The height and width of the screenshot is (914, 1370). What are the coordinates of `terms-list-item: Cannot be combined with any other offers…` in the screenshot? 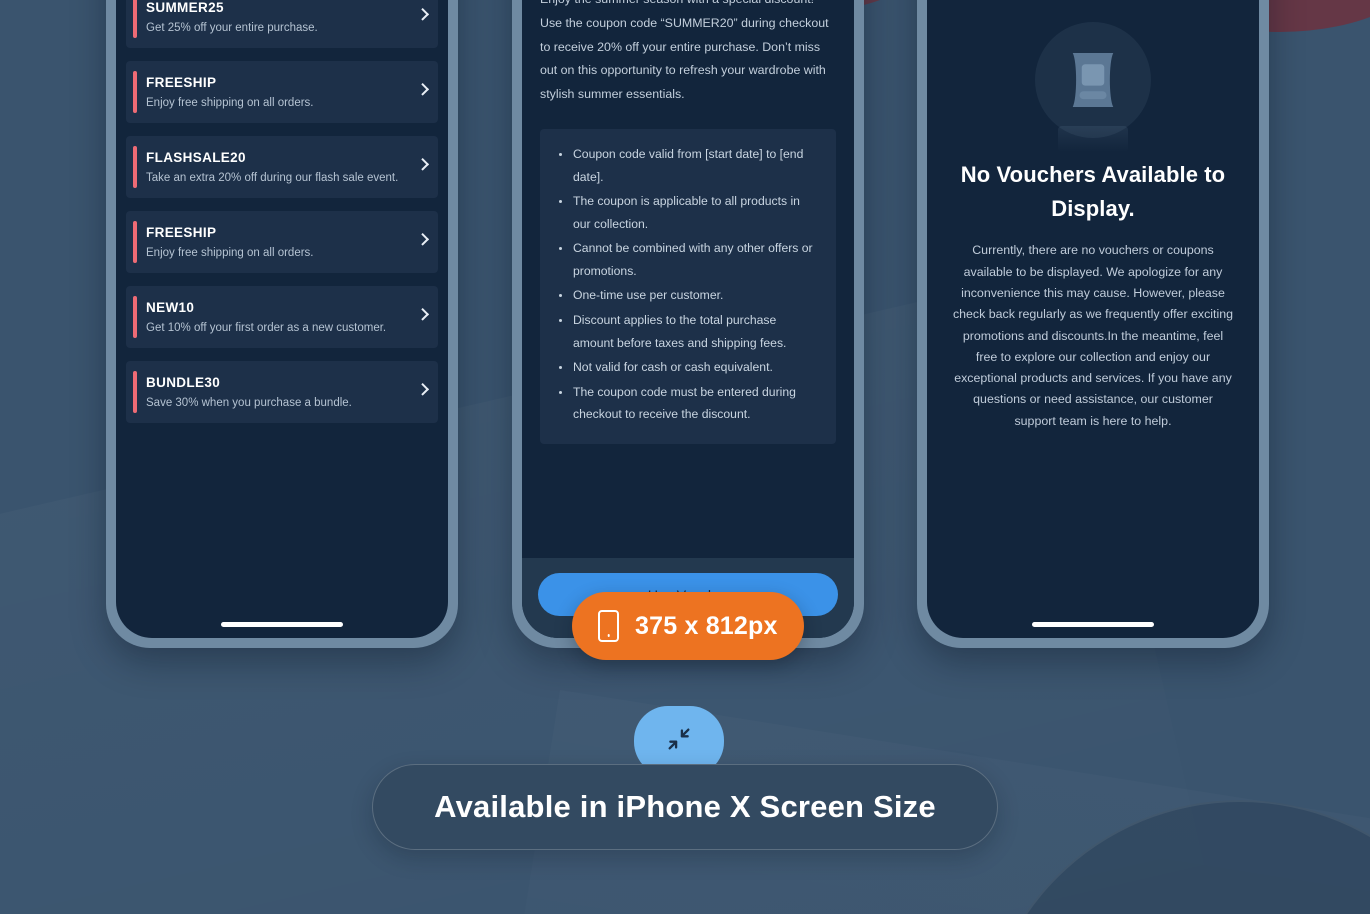 It's located at (688, 259).